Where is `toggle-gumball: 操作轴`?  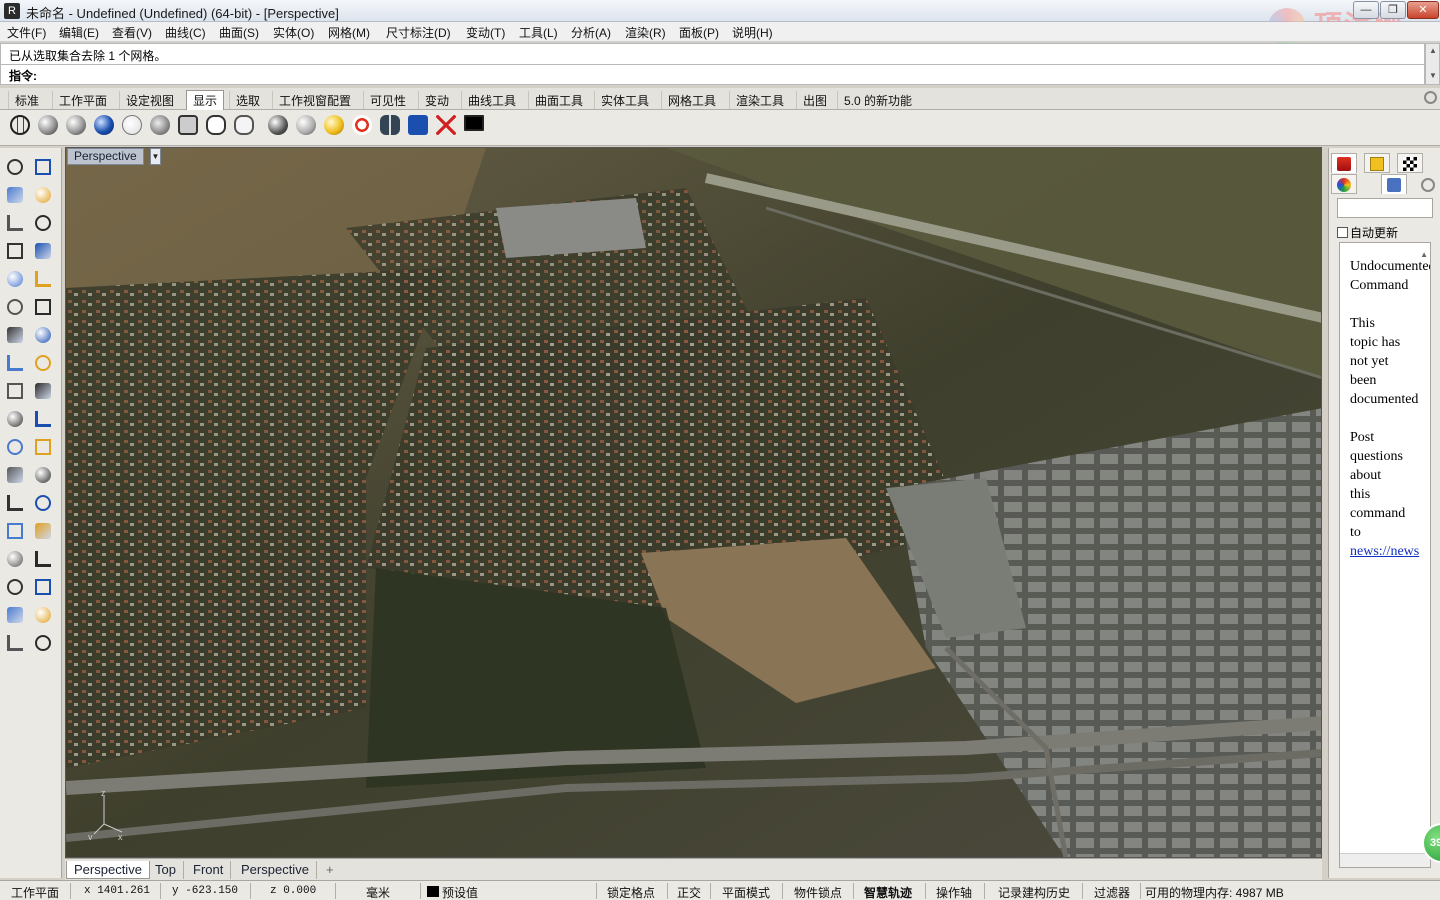 toggle-gumball: 操作轴 is located at coordinates (954, 892).